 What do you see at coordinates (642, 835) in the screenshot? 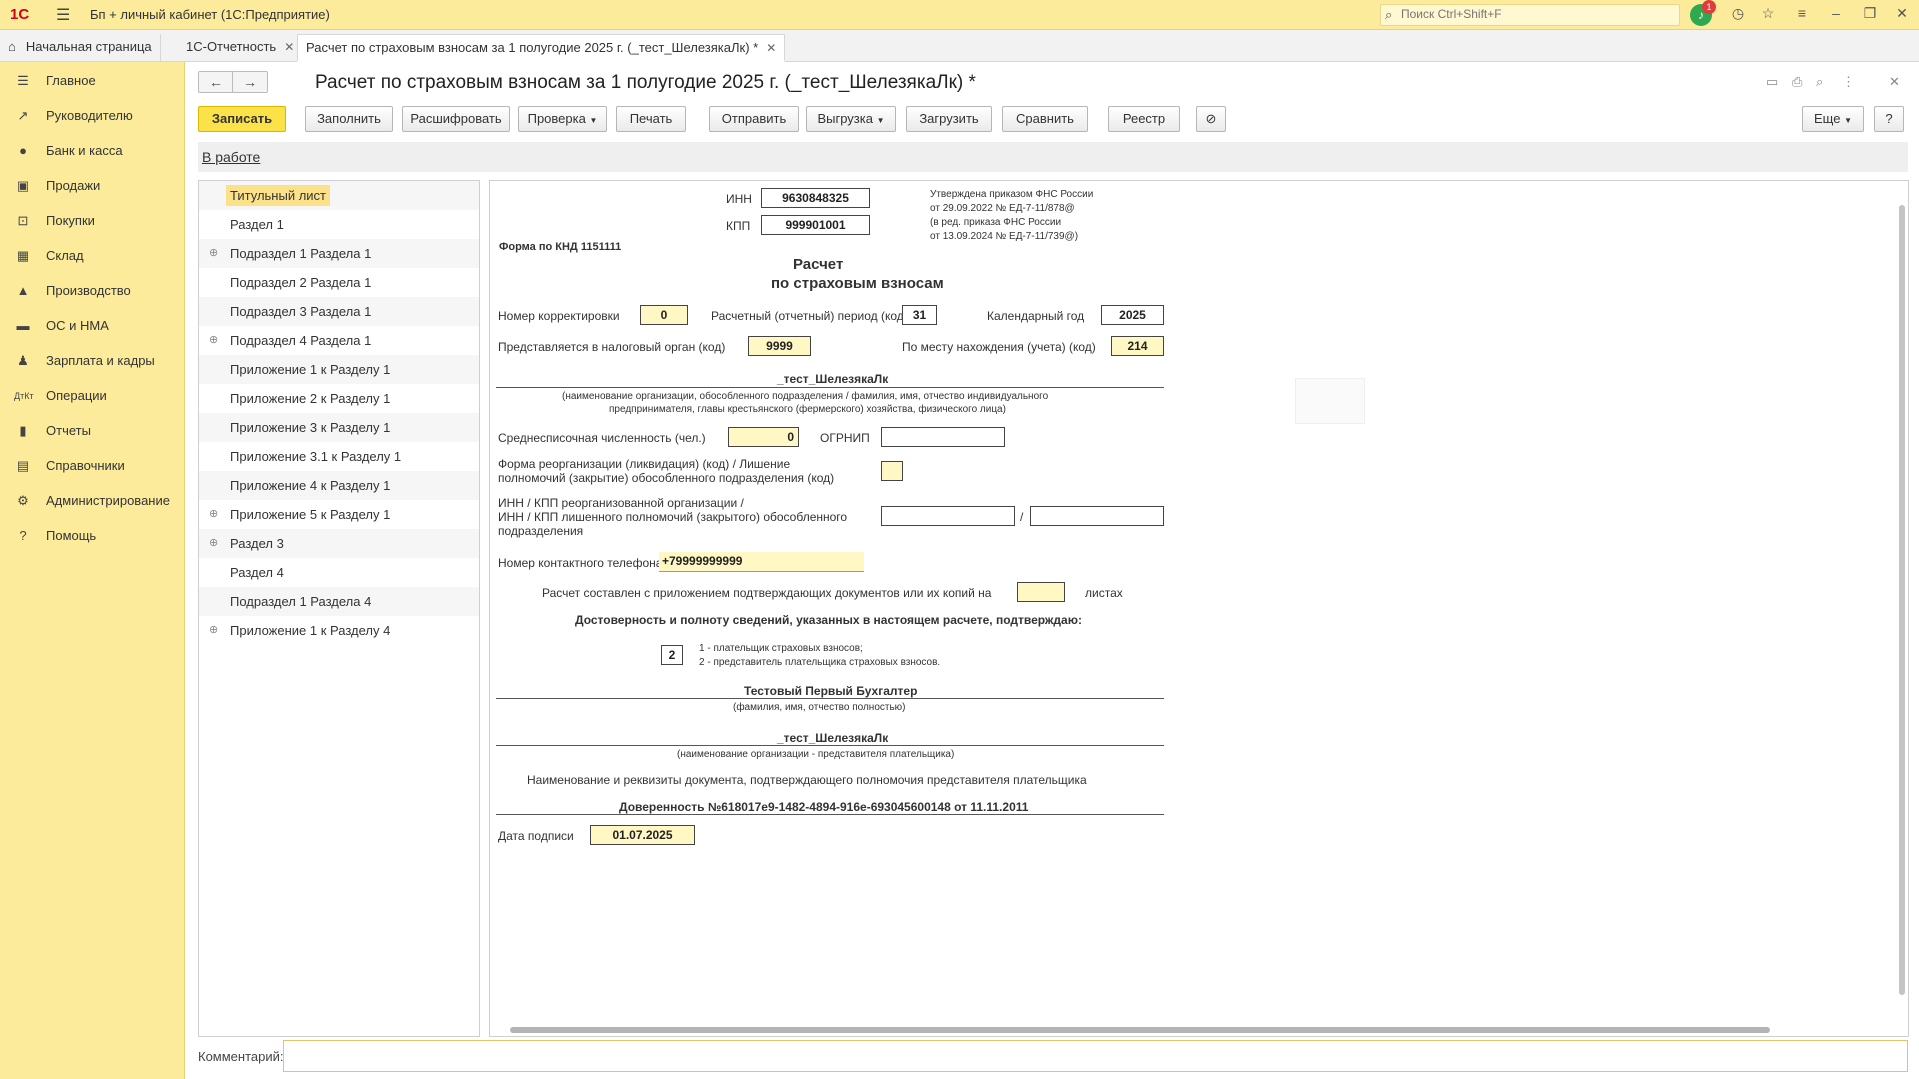
I see `sign-date-field: 01.07.2025` at bounding box center [642, 835].